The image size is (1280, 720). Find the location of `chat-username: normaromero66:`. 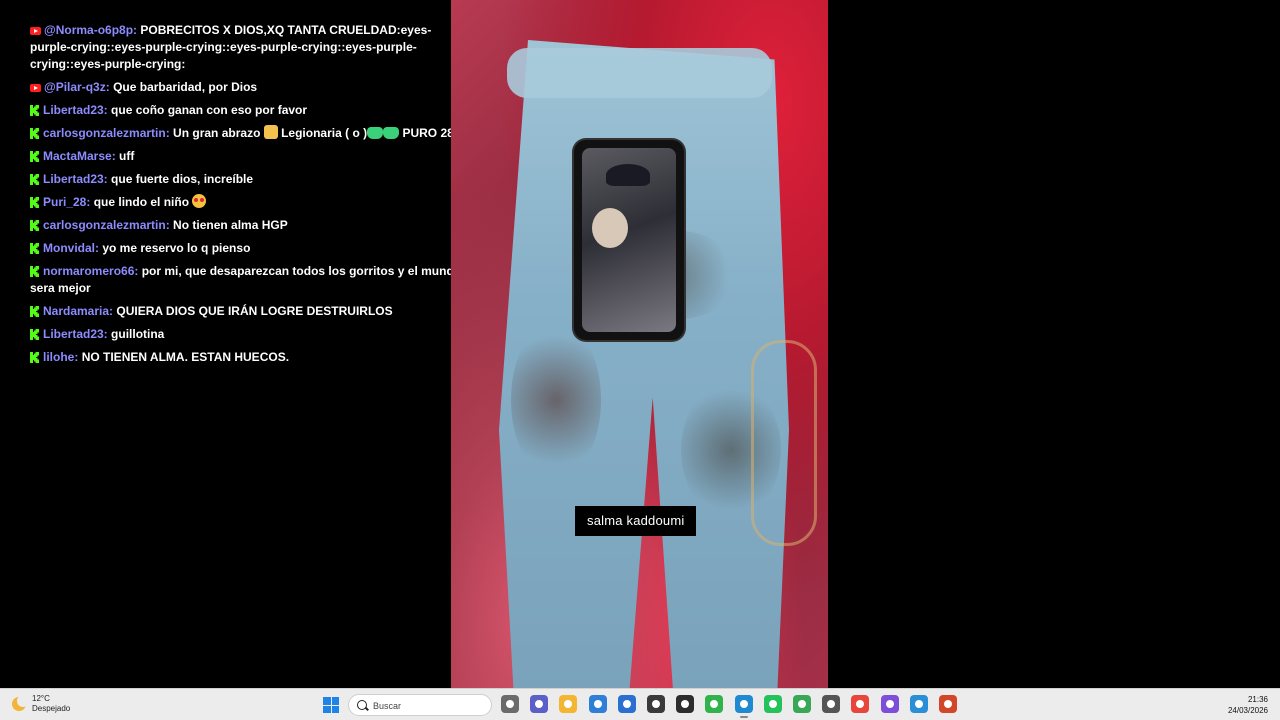

chat-username: normaromero66: is located at coordinates (90, 271).